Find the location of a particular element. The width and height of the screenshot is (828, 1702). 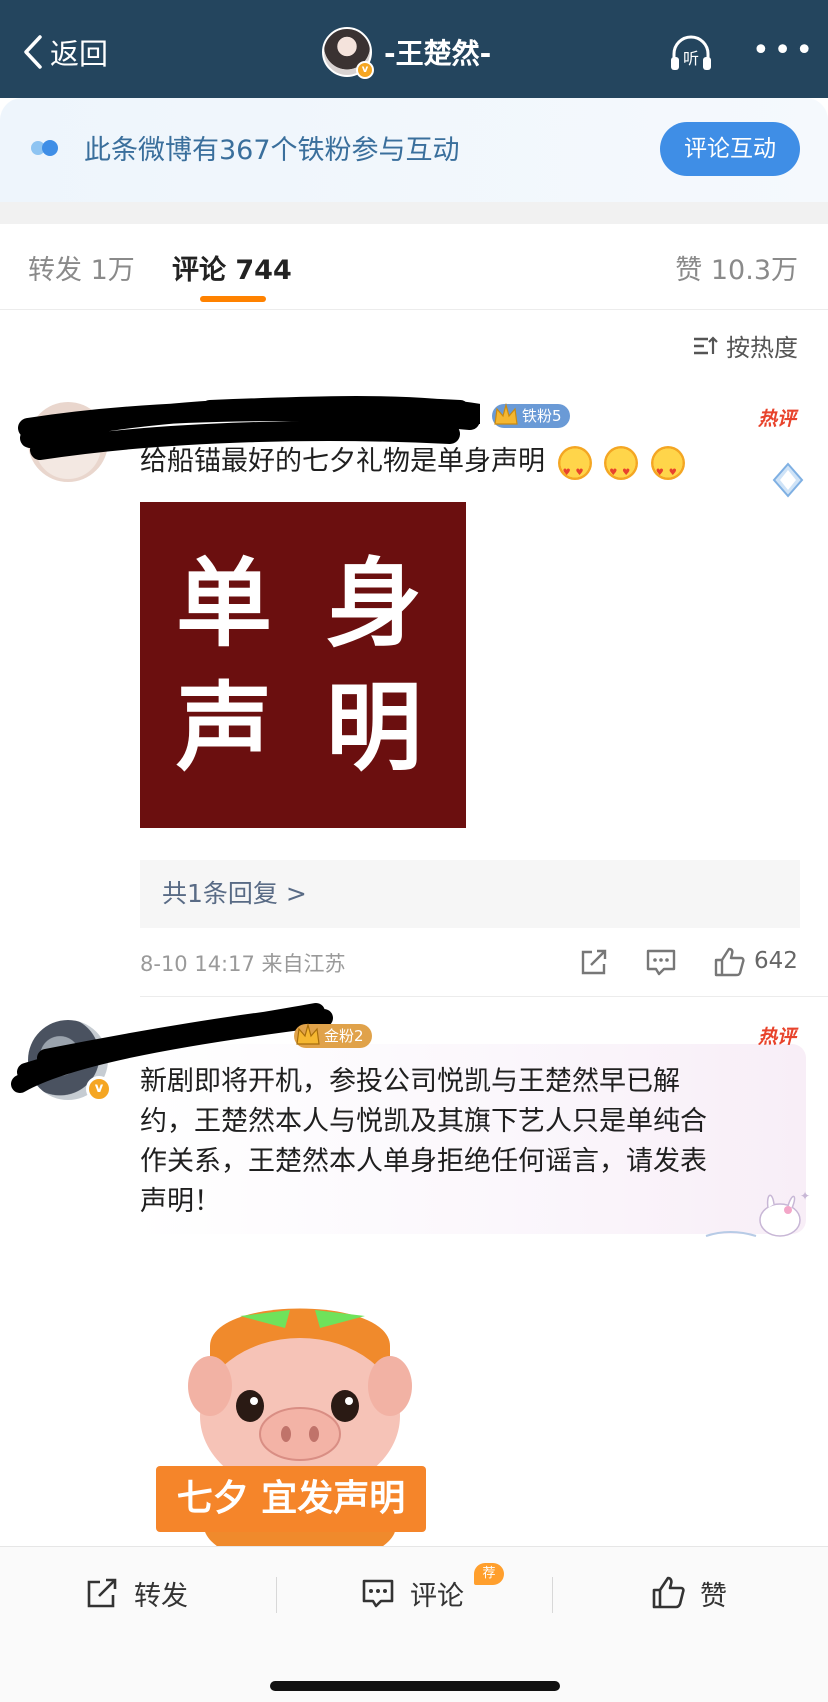

listen-headphones-icon: 听 is located at coordinates (691, 53).